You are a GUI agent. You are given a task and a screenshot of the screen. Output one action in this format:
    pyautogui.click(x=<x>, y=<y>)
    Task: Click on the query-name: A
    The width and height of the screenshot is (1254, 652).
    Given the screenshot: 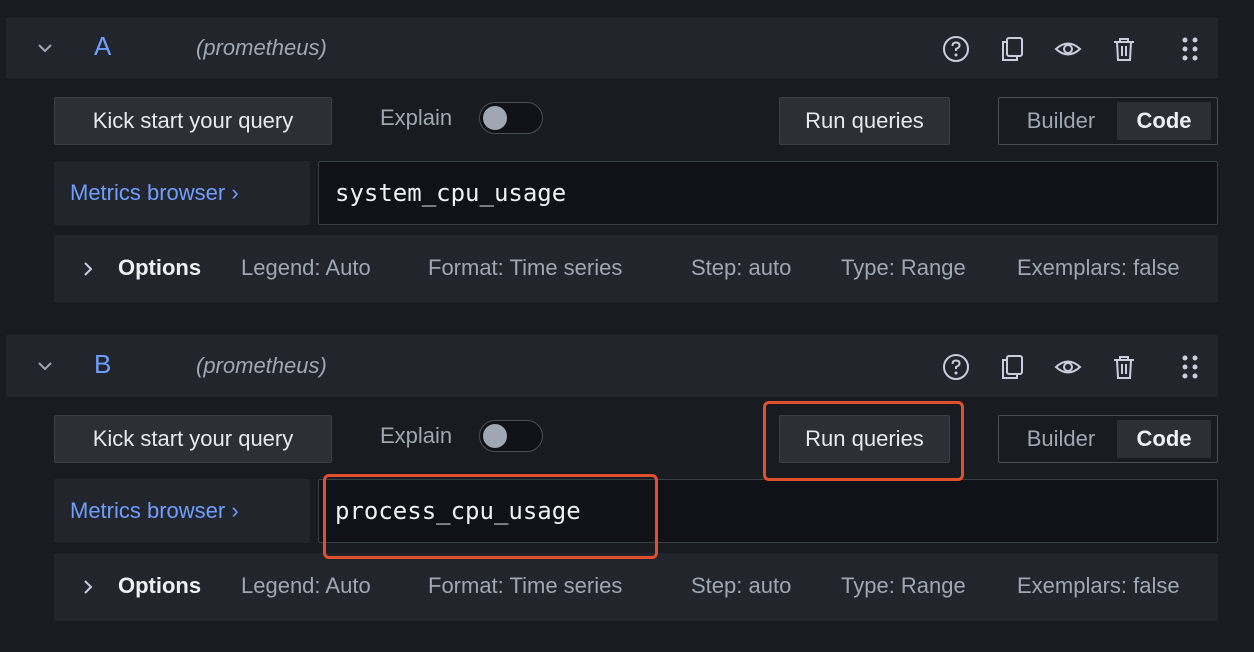 What is the action you would take?
    pyautogui.click(x=102, y=46)
    